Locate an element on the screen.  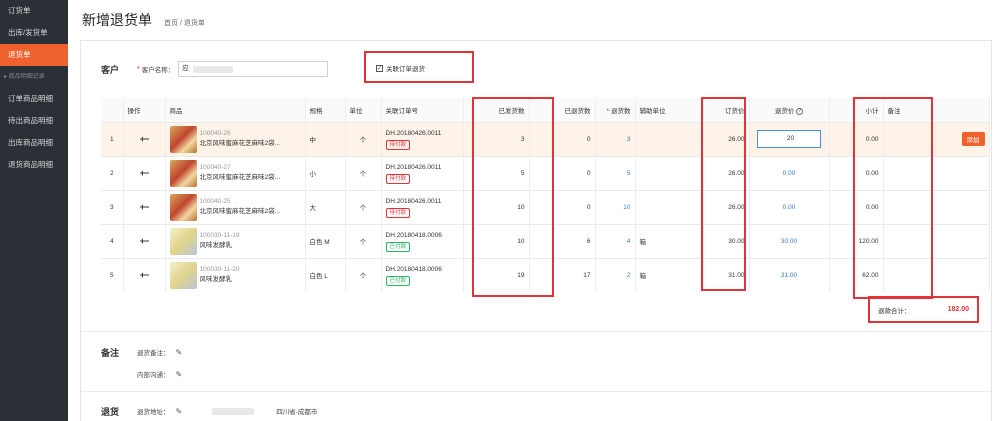
customer-name-label: 客户名称： is located at coordinates (158, 70).